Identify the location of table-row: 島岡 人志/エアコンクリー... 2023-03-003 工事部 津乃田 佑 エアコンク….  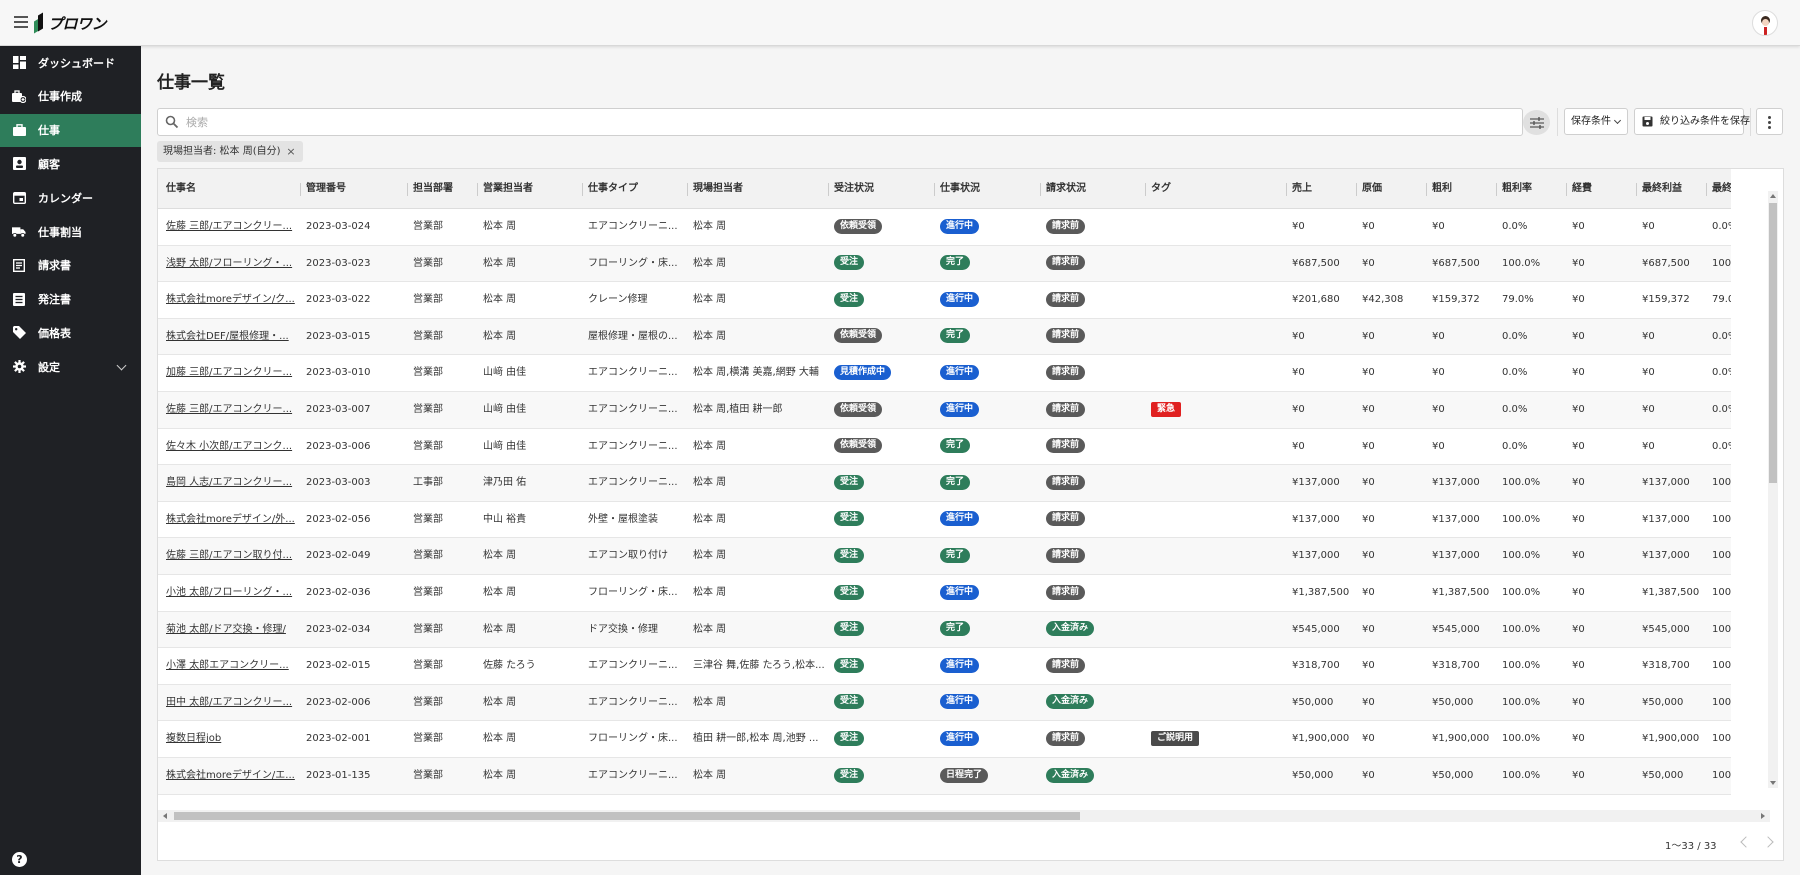
(944, 483).